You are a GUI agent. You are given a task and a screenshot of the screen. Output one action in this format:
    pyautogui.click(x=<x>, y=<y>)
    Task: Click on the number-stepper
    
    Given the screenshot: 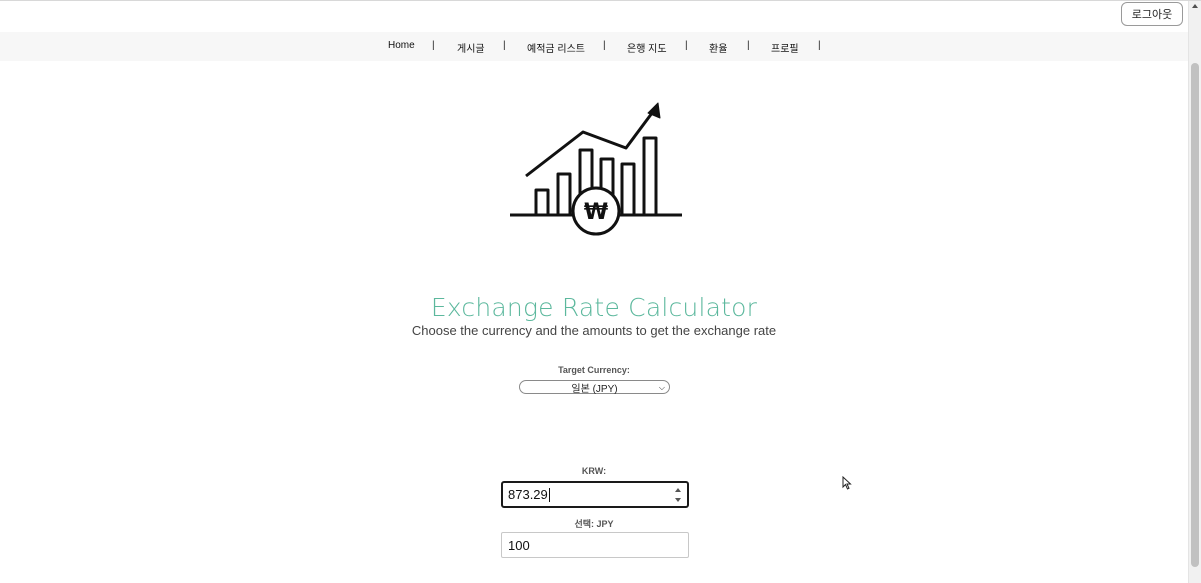 What is the action you would take?
    pyautogui.click(x=677, y=495)
    